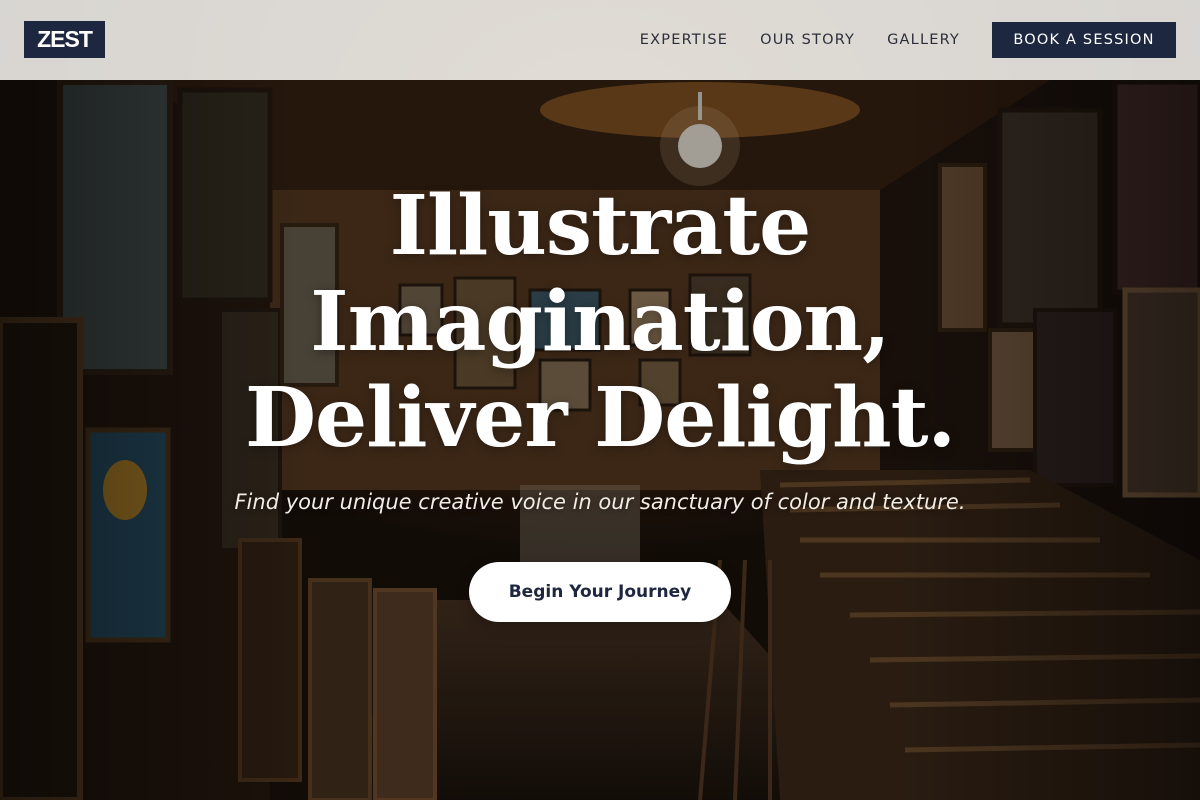 The height and width of the screenshot is (800, 1200). What do you see at coordinates (600, 226) in the screenshot?
I see `headline-line-1: Illustrate` at bounding box center [600, 226].